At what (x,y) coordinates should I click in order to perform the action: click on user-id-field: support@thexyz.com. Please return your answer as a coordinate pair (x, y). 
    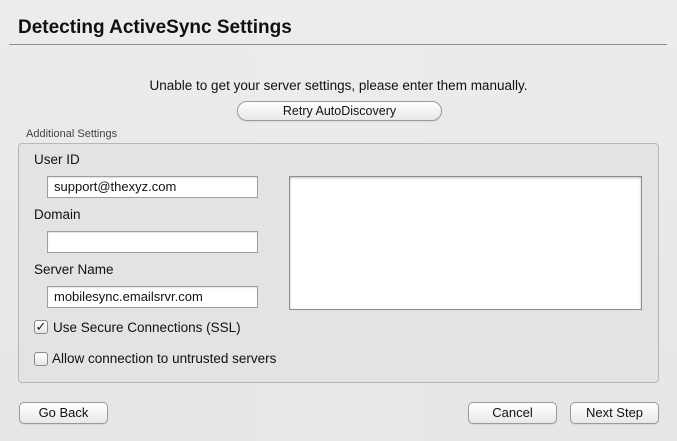
    Looking at the image, I should click on (152, 187).